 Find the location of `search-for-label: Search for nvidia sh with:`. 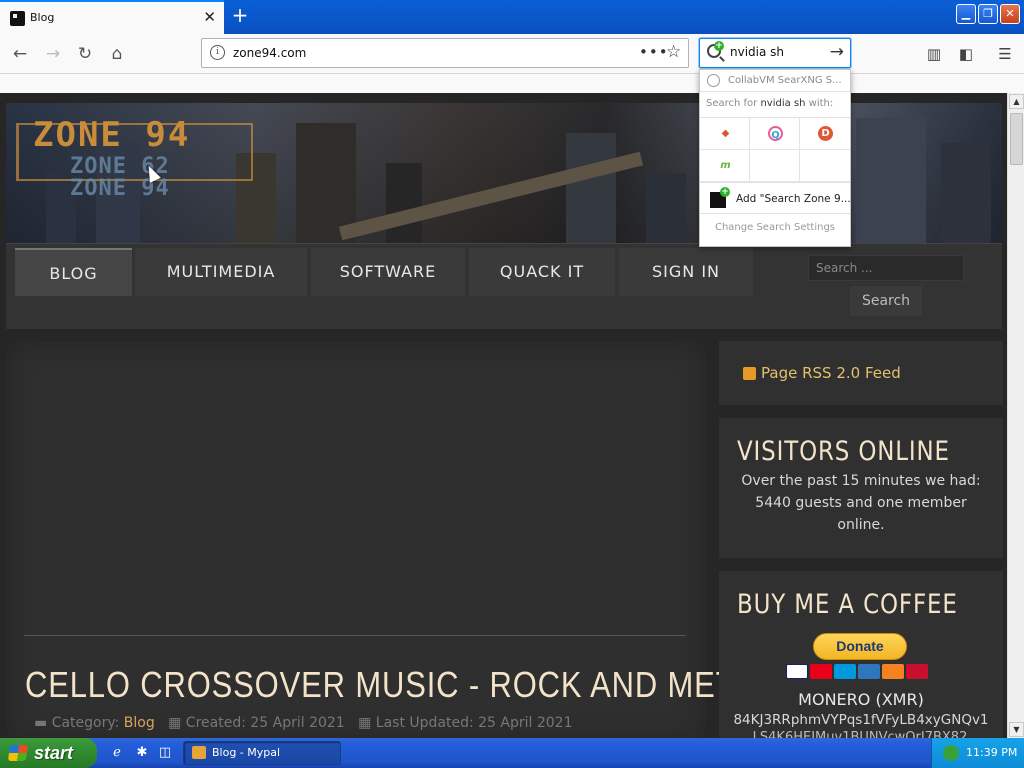

search-for-label: Search for nvidia sh with: is located at coordinates (770, 103).